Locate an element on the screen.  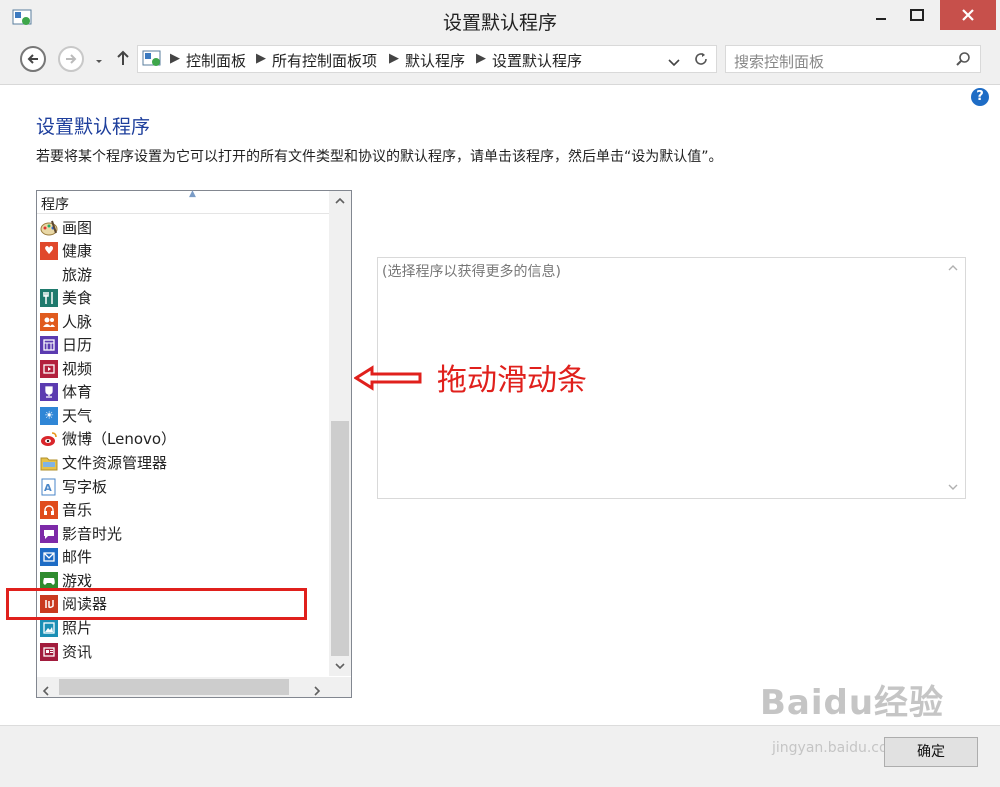
list-item-label: 写字板 is located at coordinates (85, 487).